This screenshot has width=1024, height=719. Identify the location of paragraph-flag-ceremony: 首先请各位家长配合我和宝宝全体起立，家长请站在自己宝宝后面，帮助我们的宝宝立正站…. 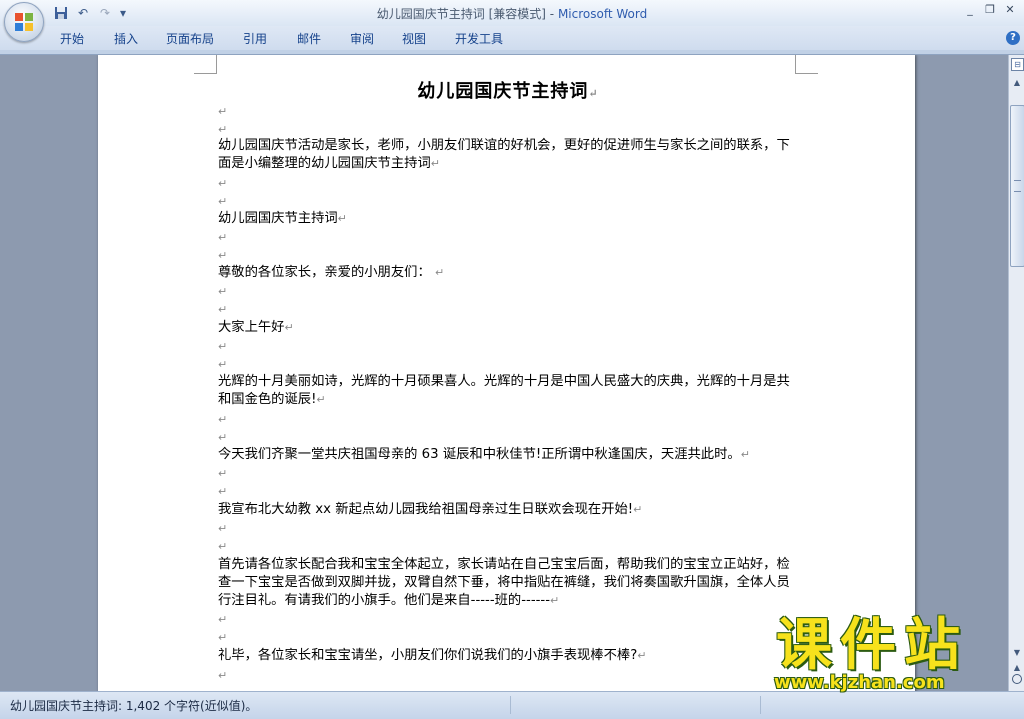
(509, 583).